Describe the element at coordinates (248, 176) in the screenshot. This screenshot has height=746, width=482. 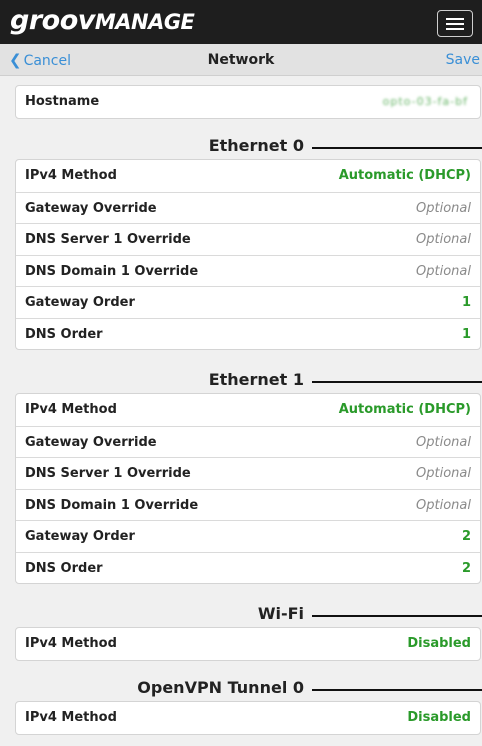
I see `eth0-ipv4-method-row: IPv4 Method Automatic (DHCP)` at that location.